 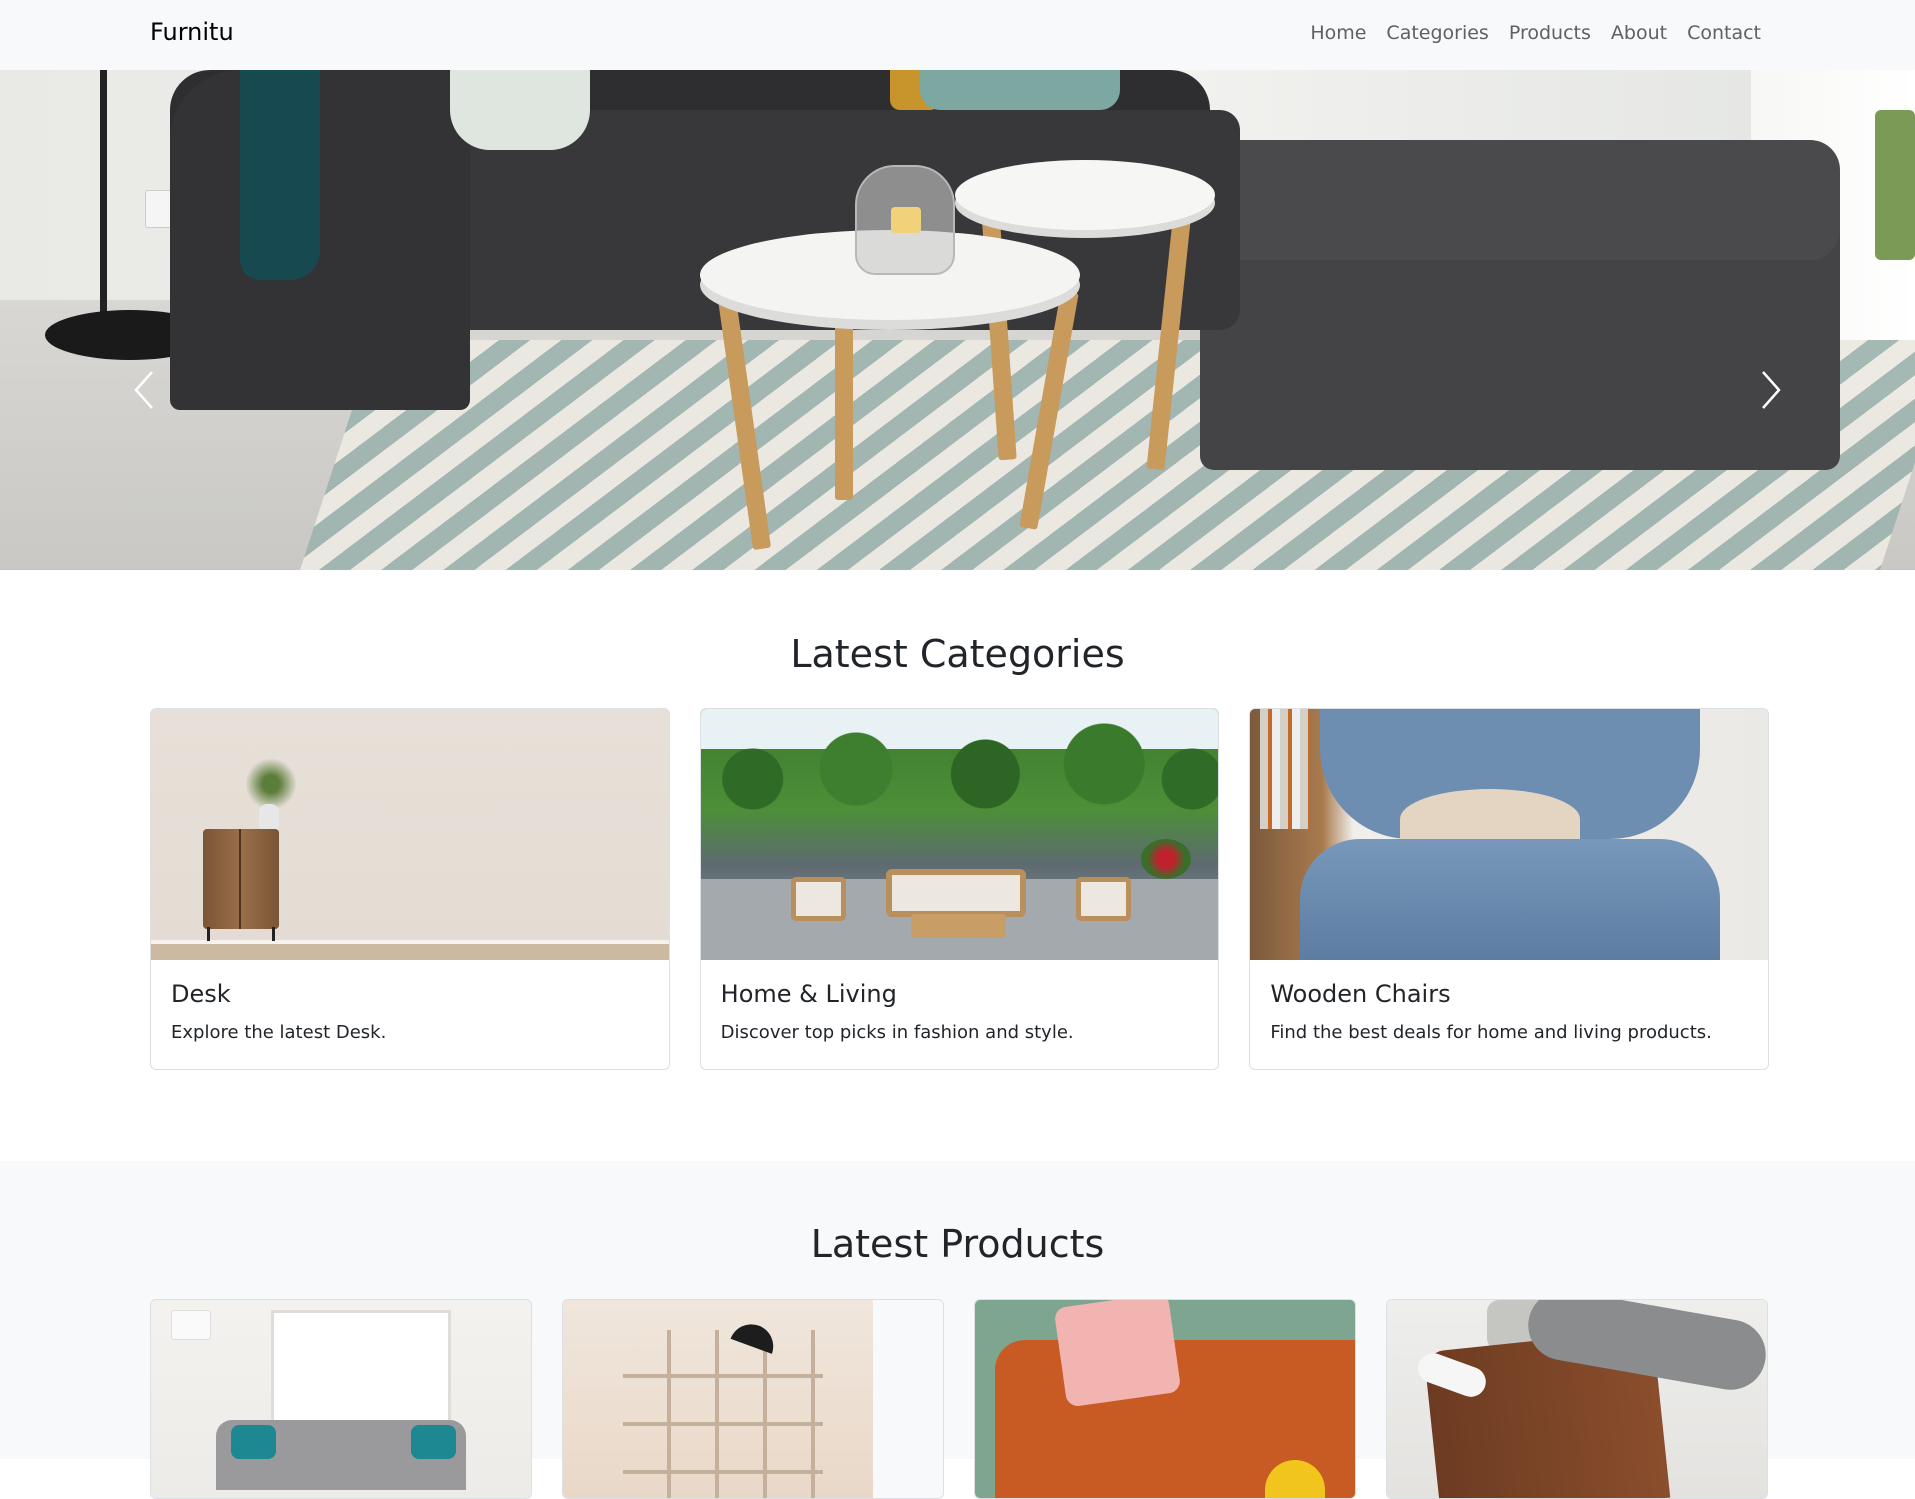 I want to click on chevron-right-icon, so click(x=1771, y=390).